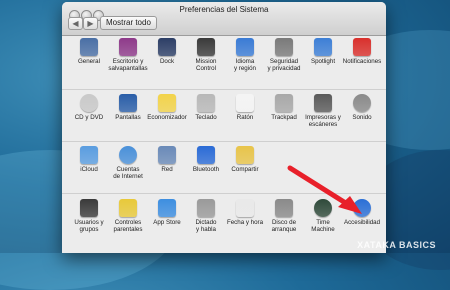  What do you see at coordinates (396, 245) in the screenshot?
I see `watermark: XATAKA BASICS` at bounding box center [396, 245].